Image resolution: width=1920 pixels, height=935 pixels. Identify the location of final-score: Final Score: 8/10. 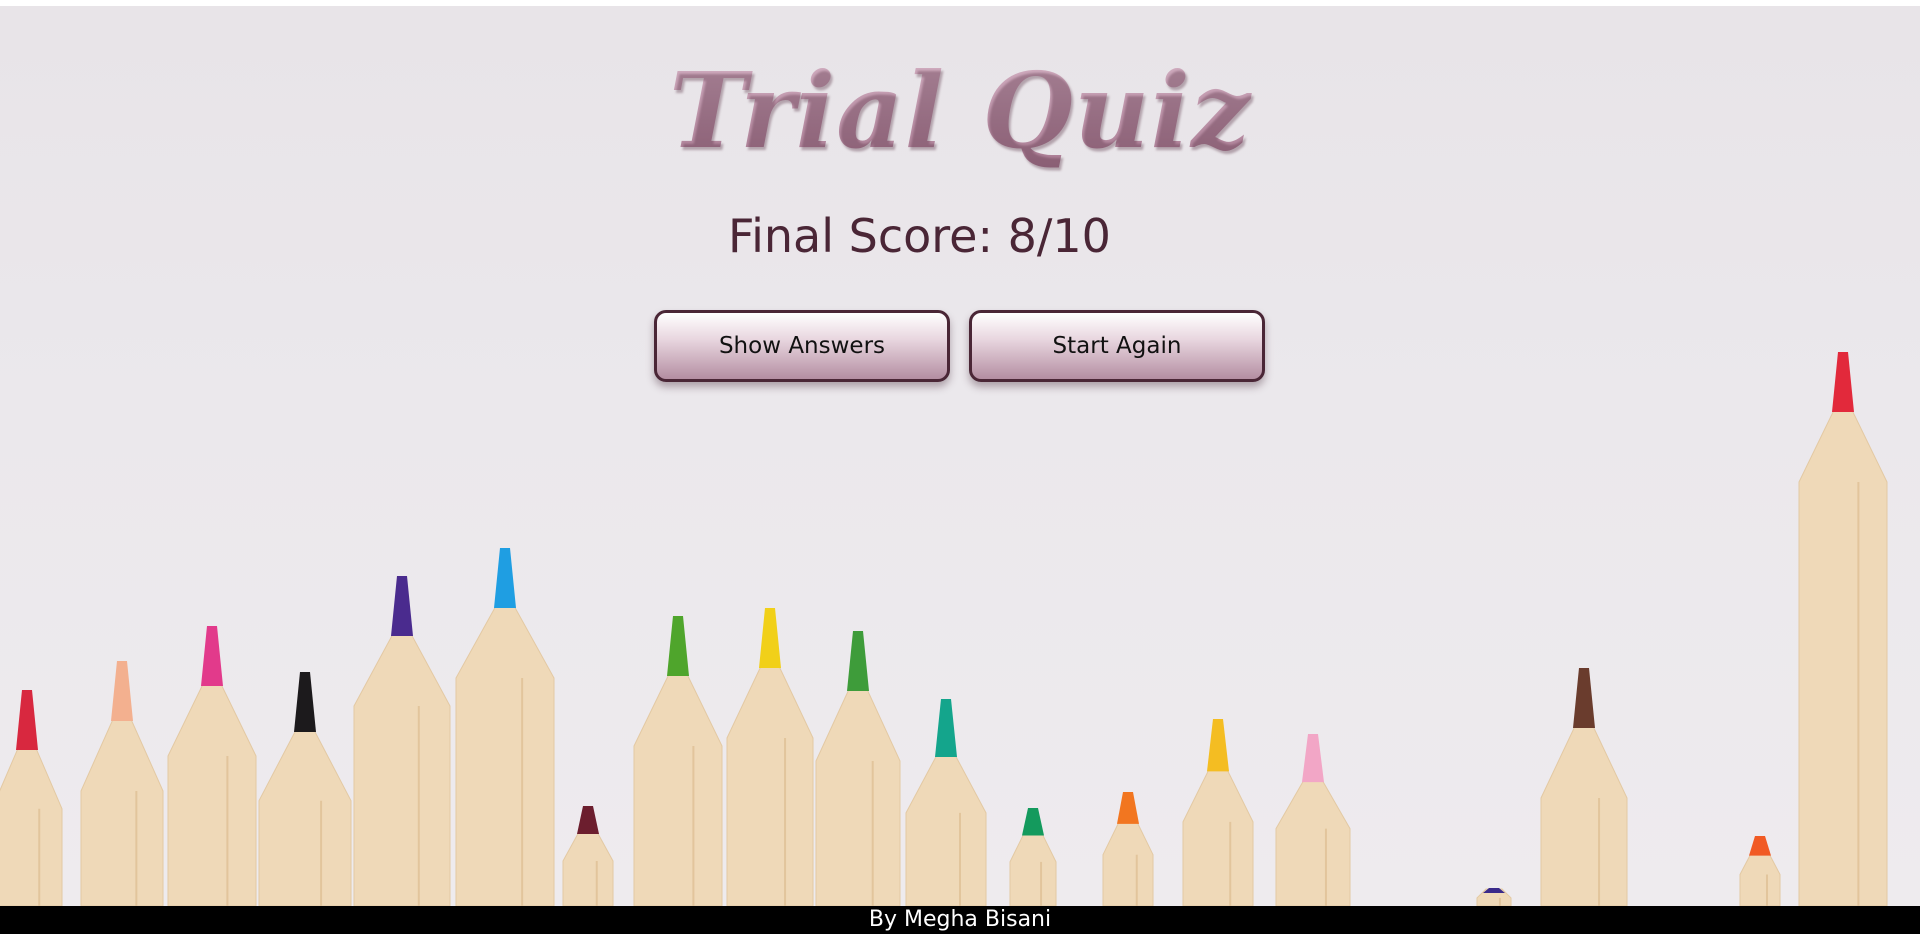
(919, 236).